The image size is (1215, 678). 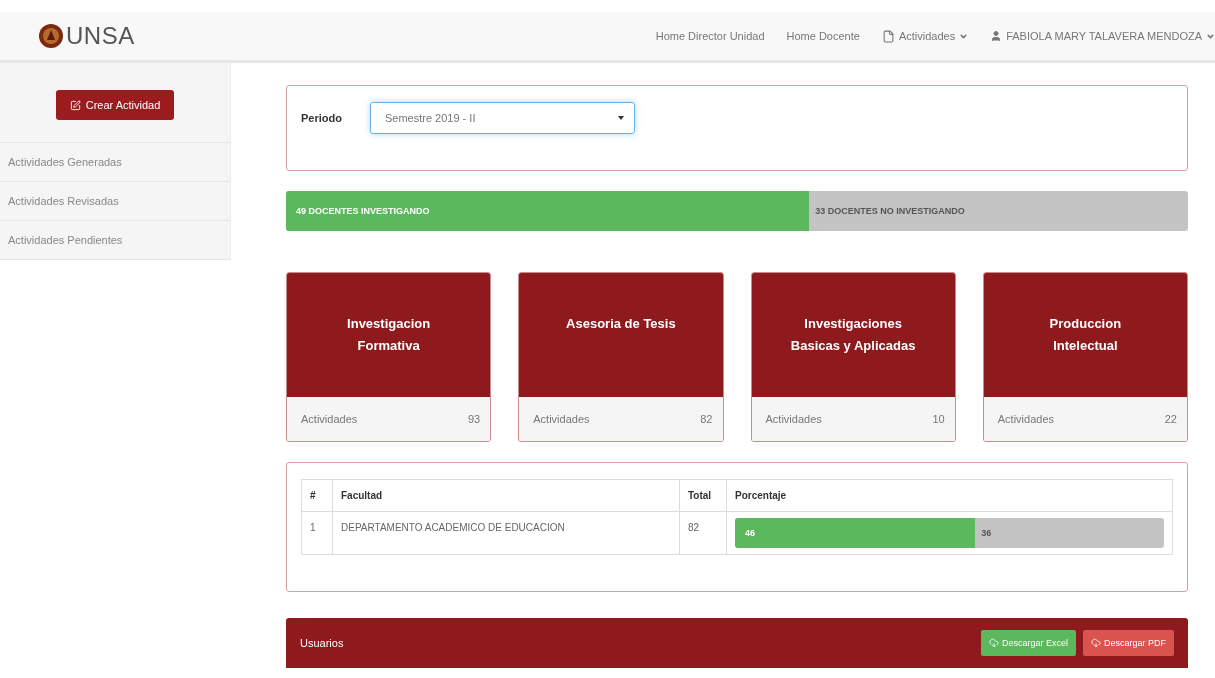 What do you see at coordinates (474, 419) in the screenshot?
I see `card-count: 93` at bounding box center [474, 419].